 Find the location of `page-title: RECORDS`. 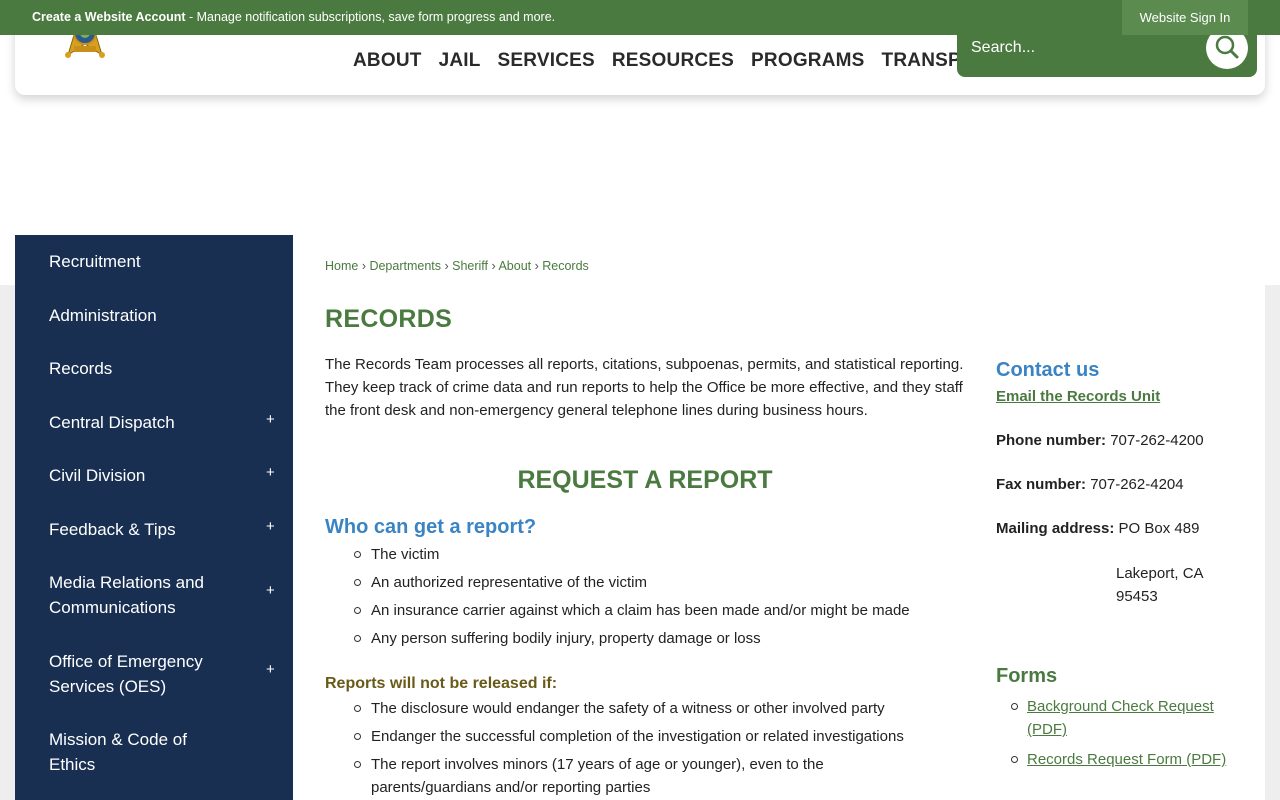

page-title: RECORDS is located at coordinates (389, 319).